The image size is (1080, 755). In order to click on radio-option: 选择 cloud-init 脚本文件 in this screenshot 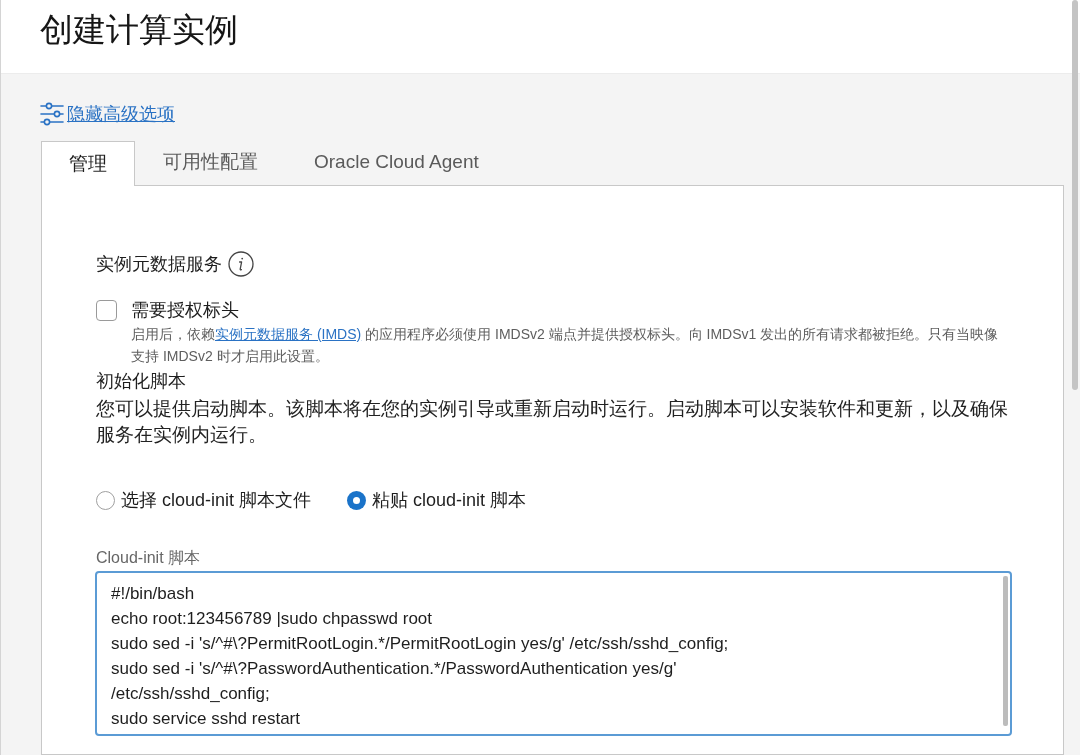, I will do `click(204, 500)`.